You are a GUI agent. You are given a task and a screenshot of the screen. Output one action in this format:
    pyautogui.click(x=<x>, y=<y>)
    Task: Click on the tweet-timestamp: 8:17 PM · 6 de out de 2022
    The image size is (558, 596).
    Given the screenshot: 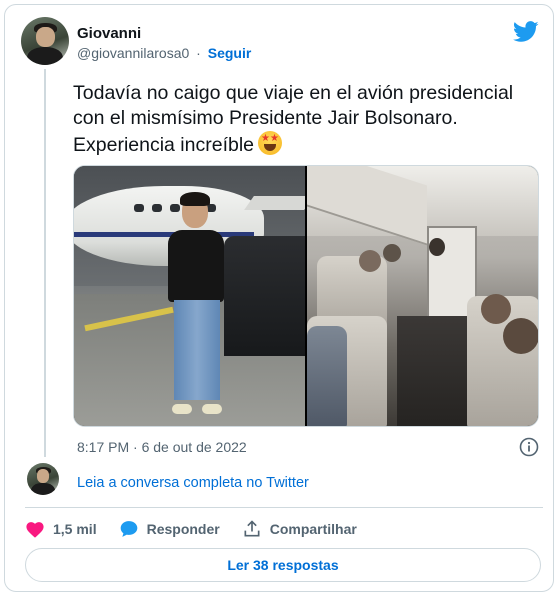 What is the action you would take?
    pyautogui.click(x=162, y=447)
    